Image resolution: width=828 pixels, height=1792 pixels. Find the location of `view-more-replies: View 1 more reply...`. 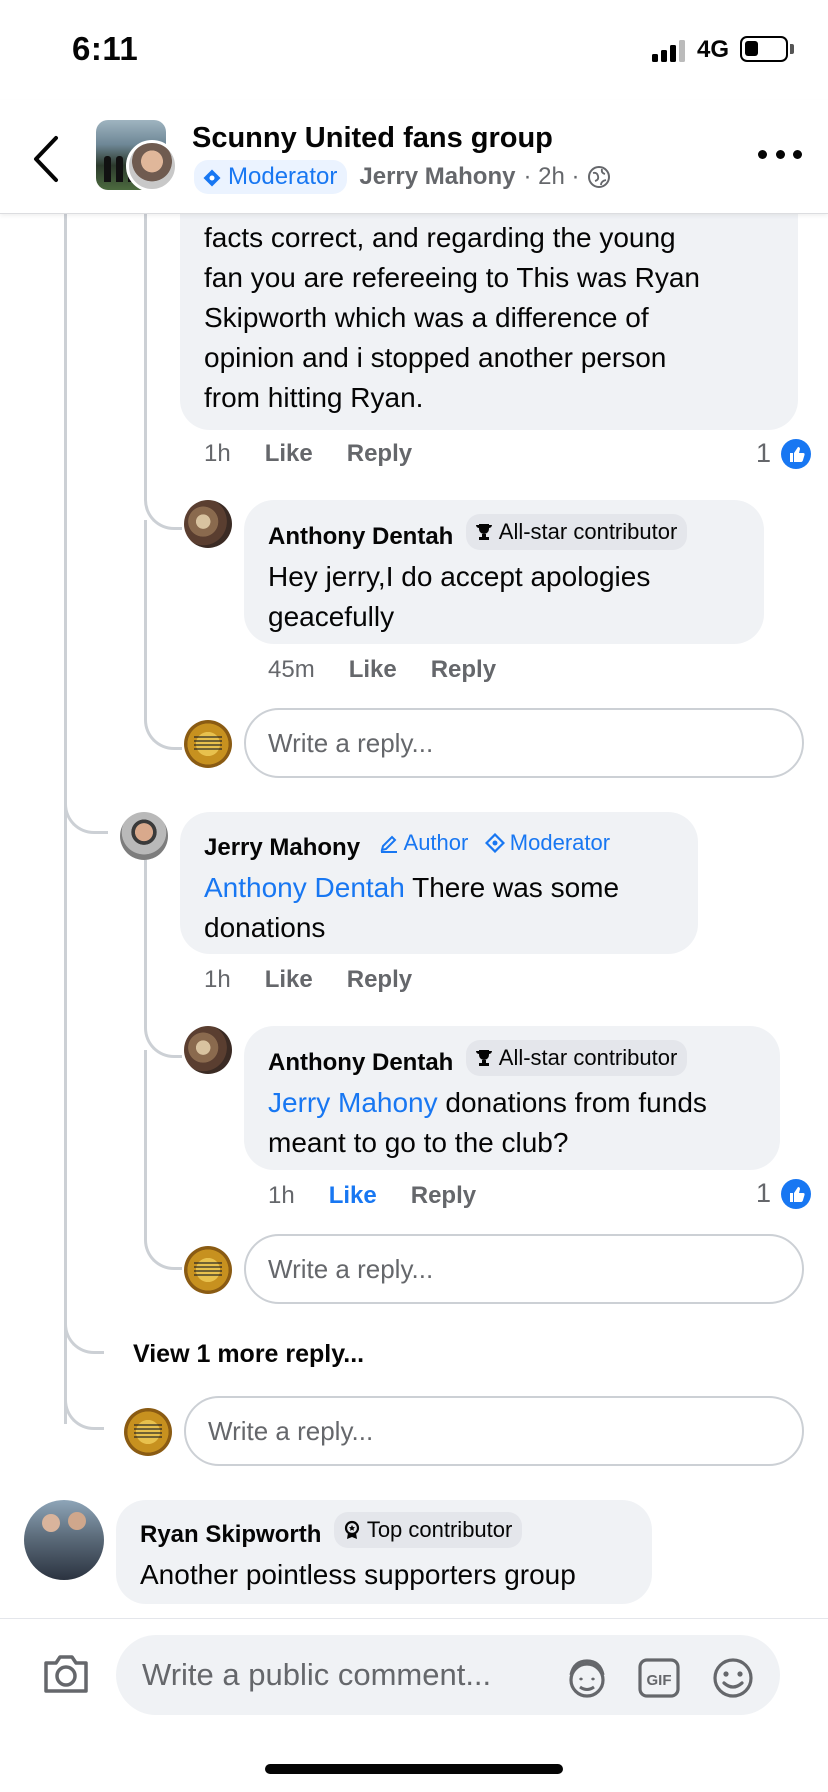

view-more-replies: View 1 more reply... is located at coordinates (248, 1354).